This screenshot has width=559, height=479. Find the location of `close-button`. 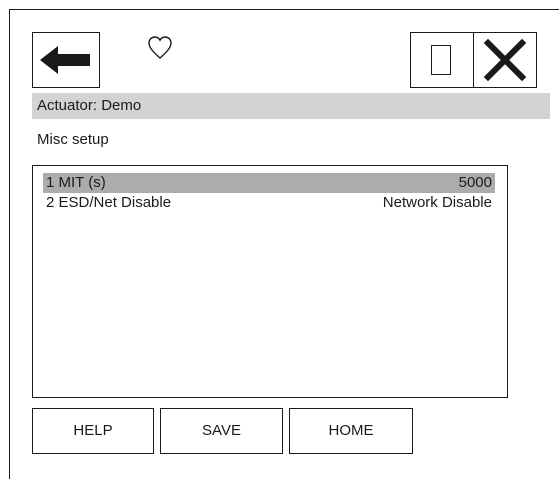

close-button is located at coordinates (505, 60).